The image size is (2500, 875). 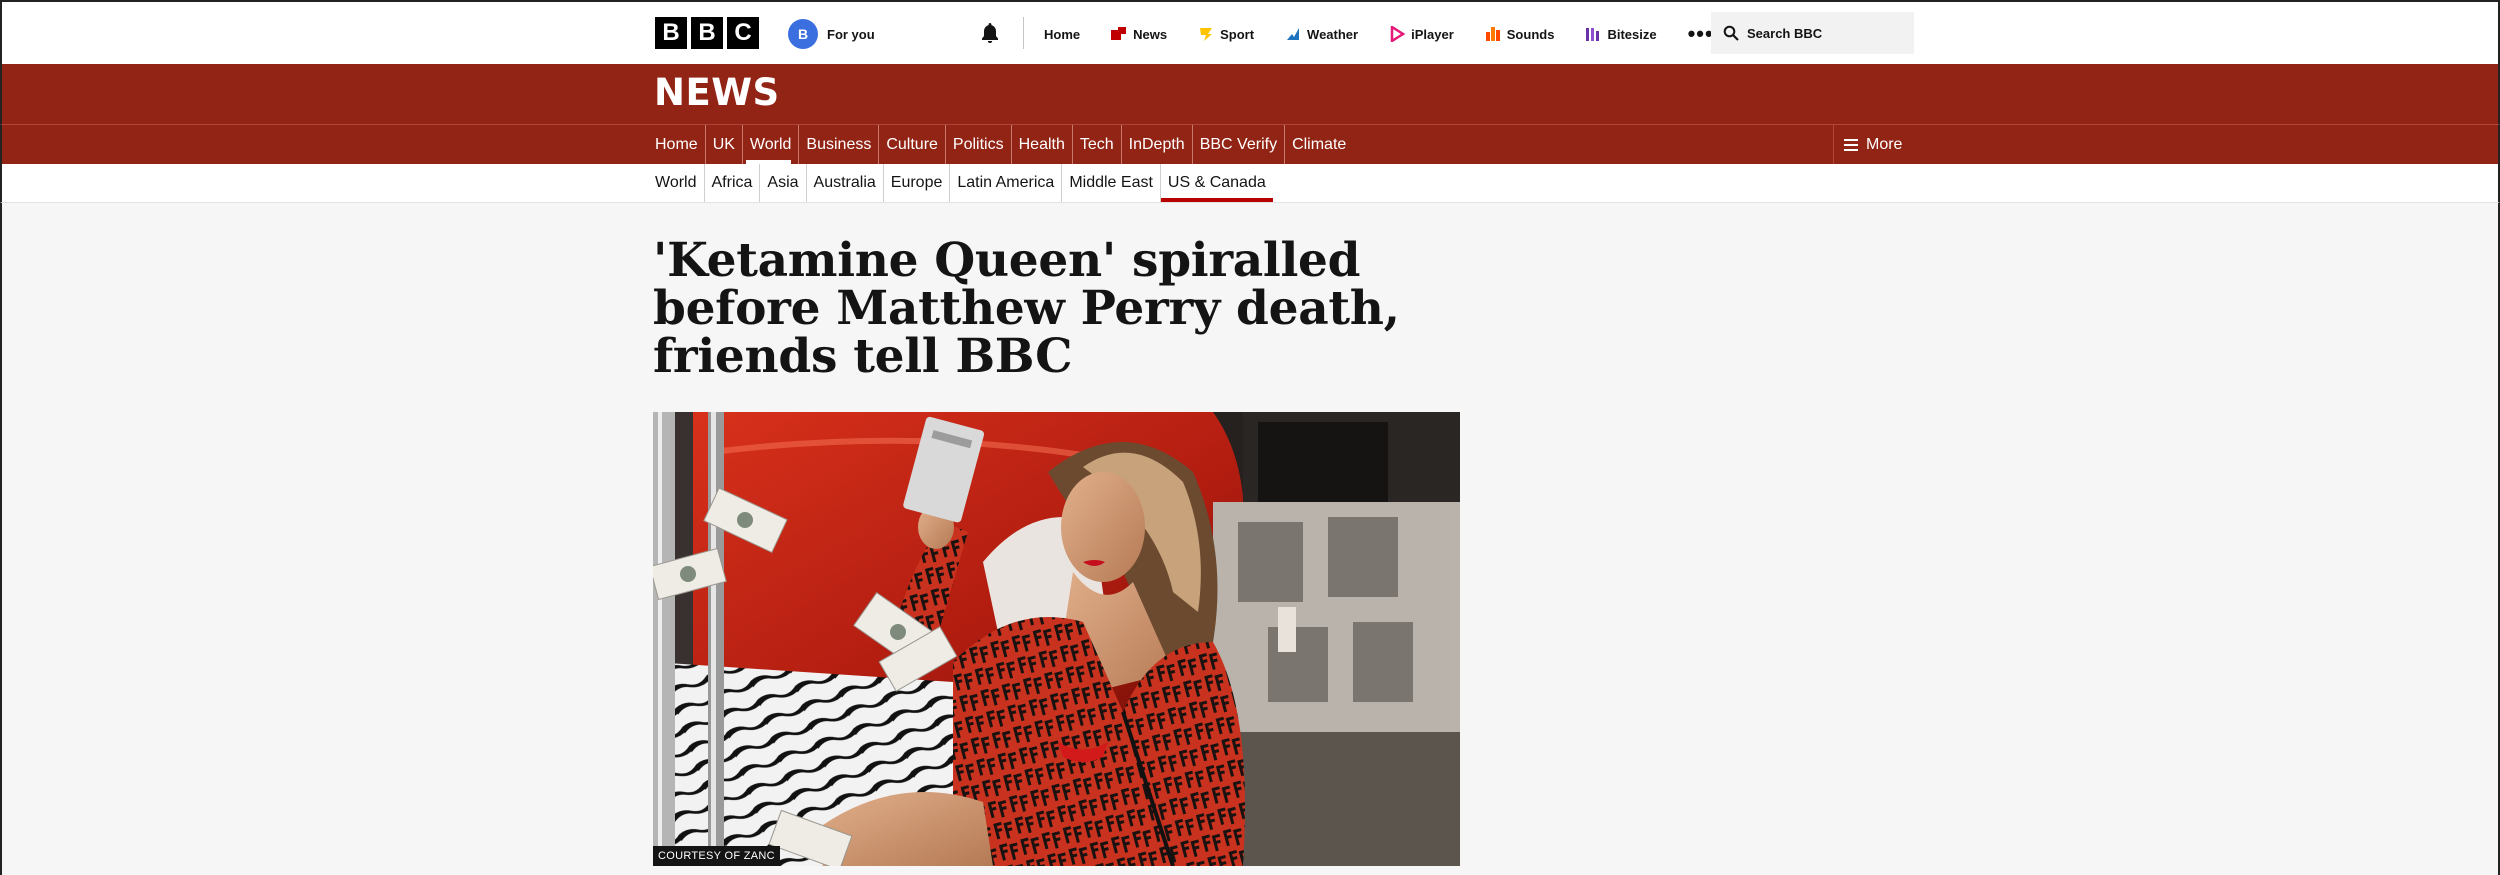 I want to click on topnav-home: Home, so click(x=1062, y=34).